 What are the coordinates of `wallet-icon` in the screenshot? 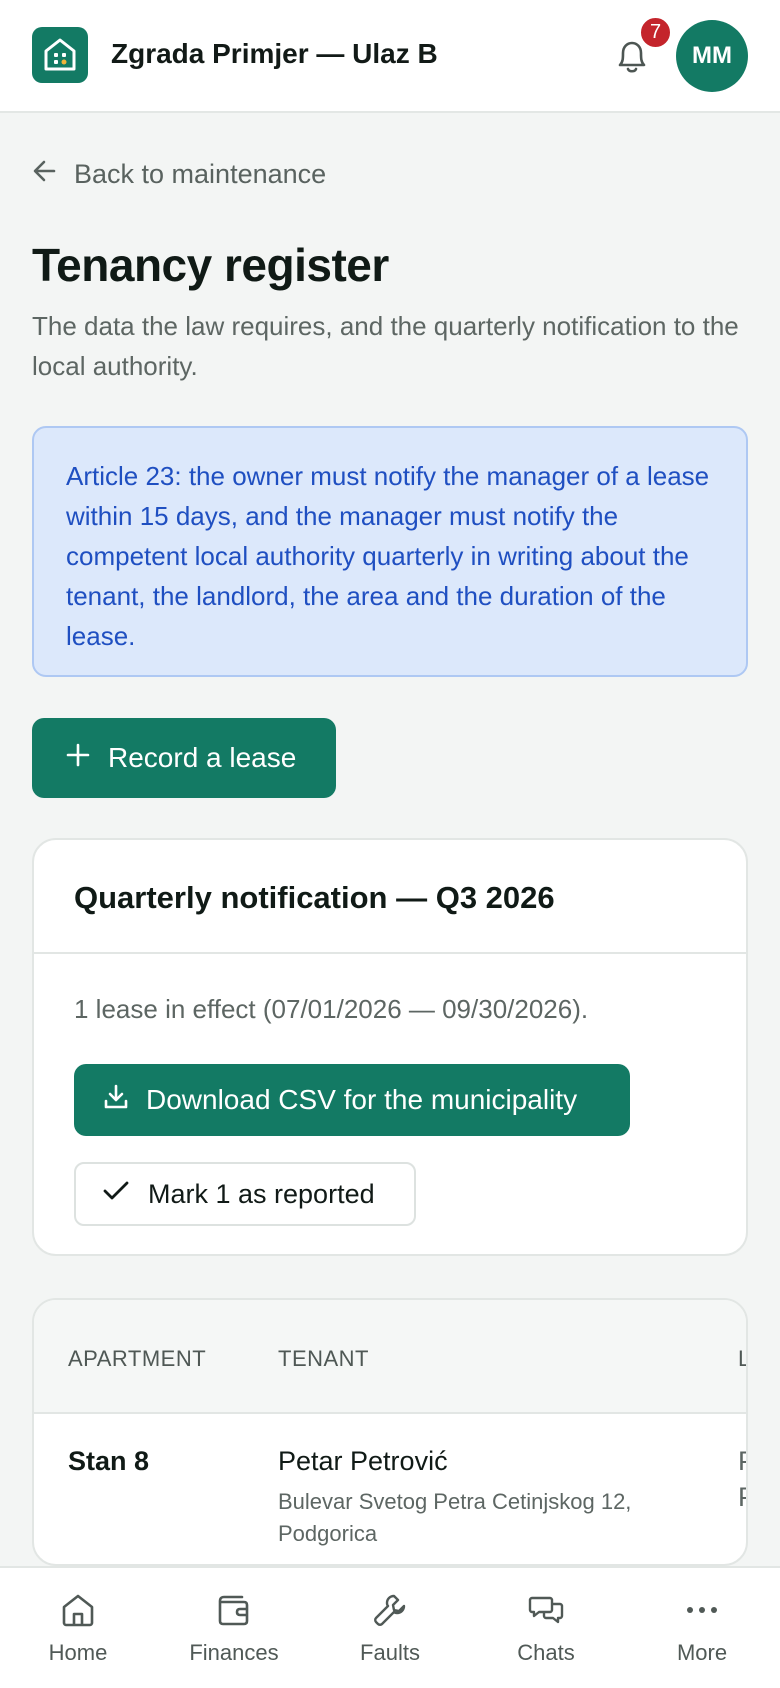 It's located at (233, 1610).